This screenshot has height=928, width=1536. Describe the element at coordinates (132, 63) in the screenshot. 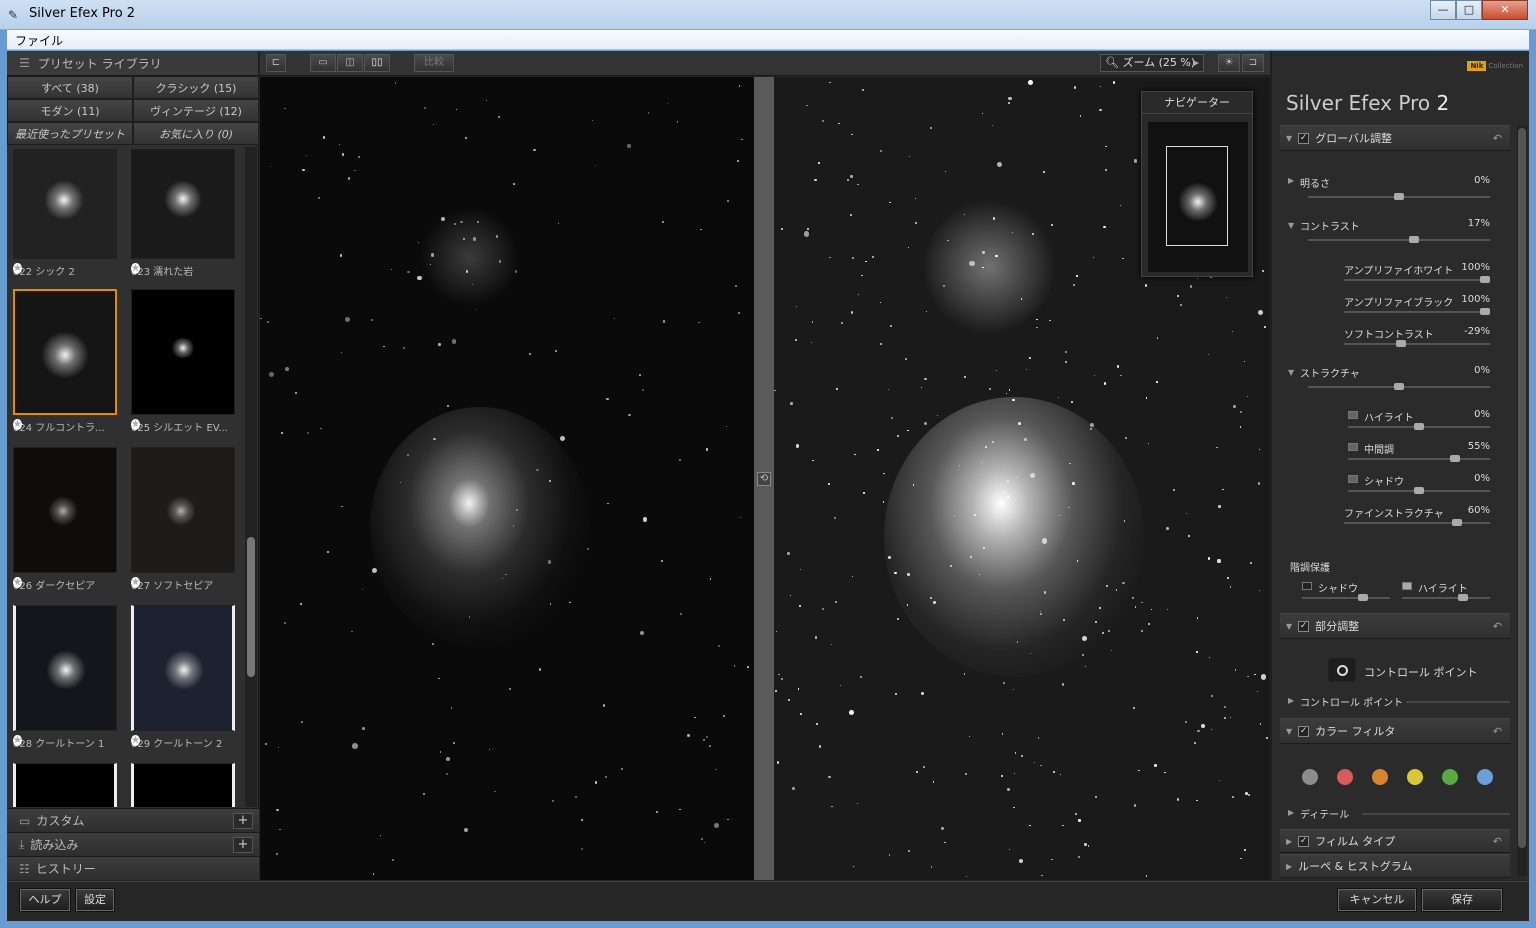

I see `preset-library-header: ☰ プリセット ライブラリ` at that location.